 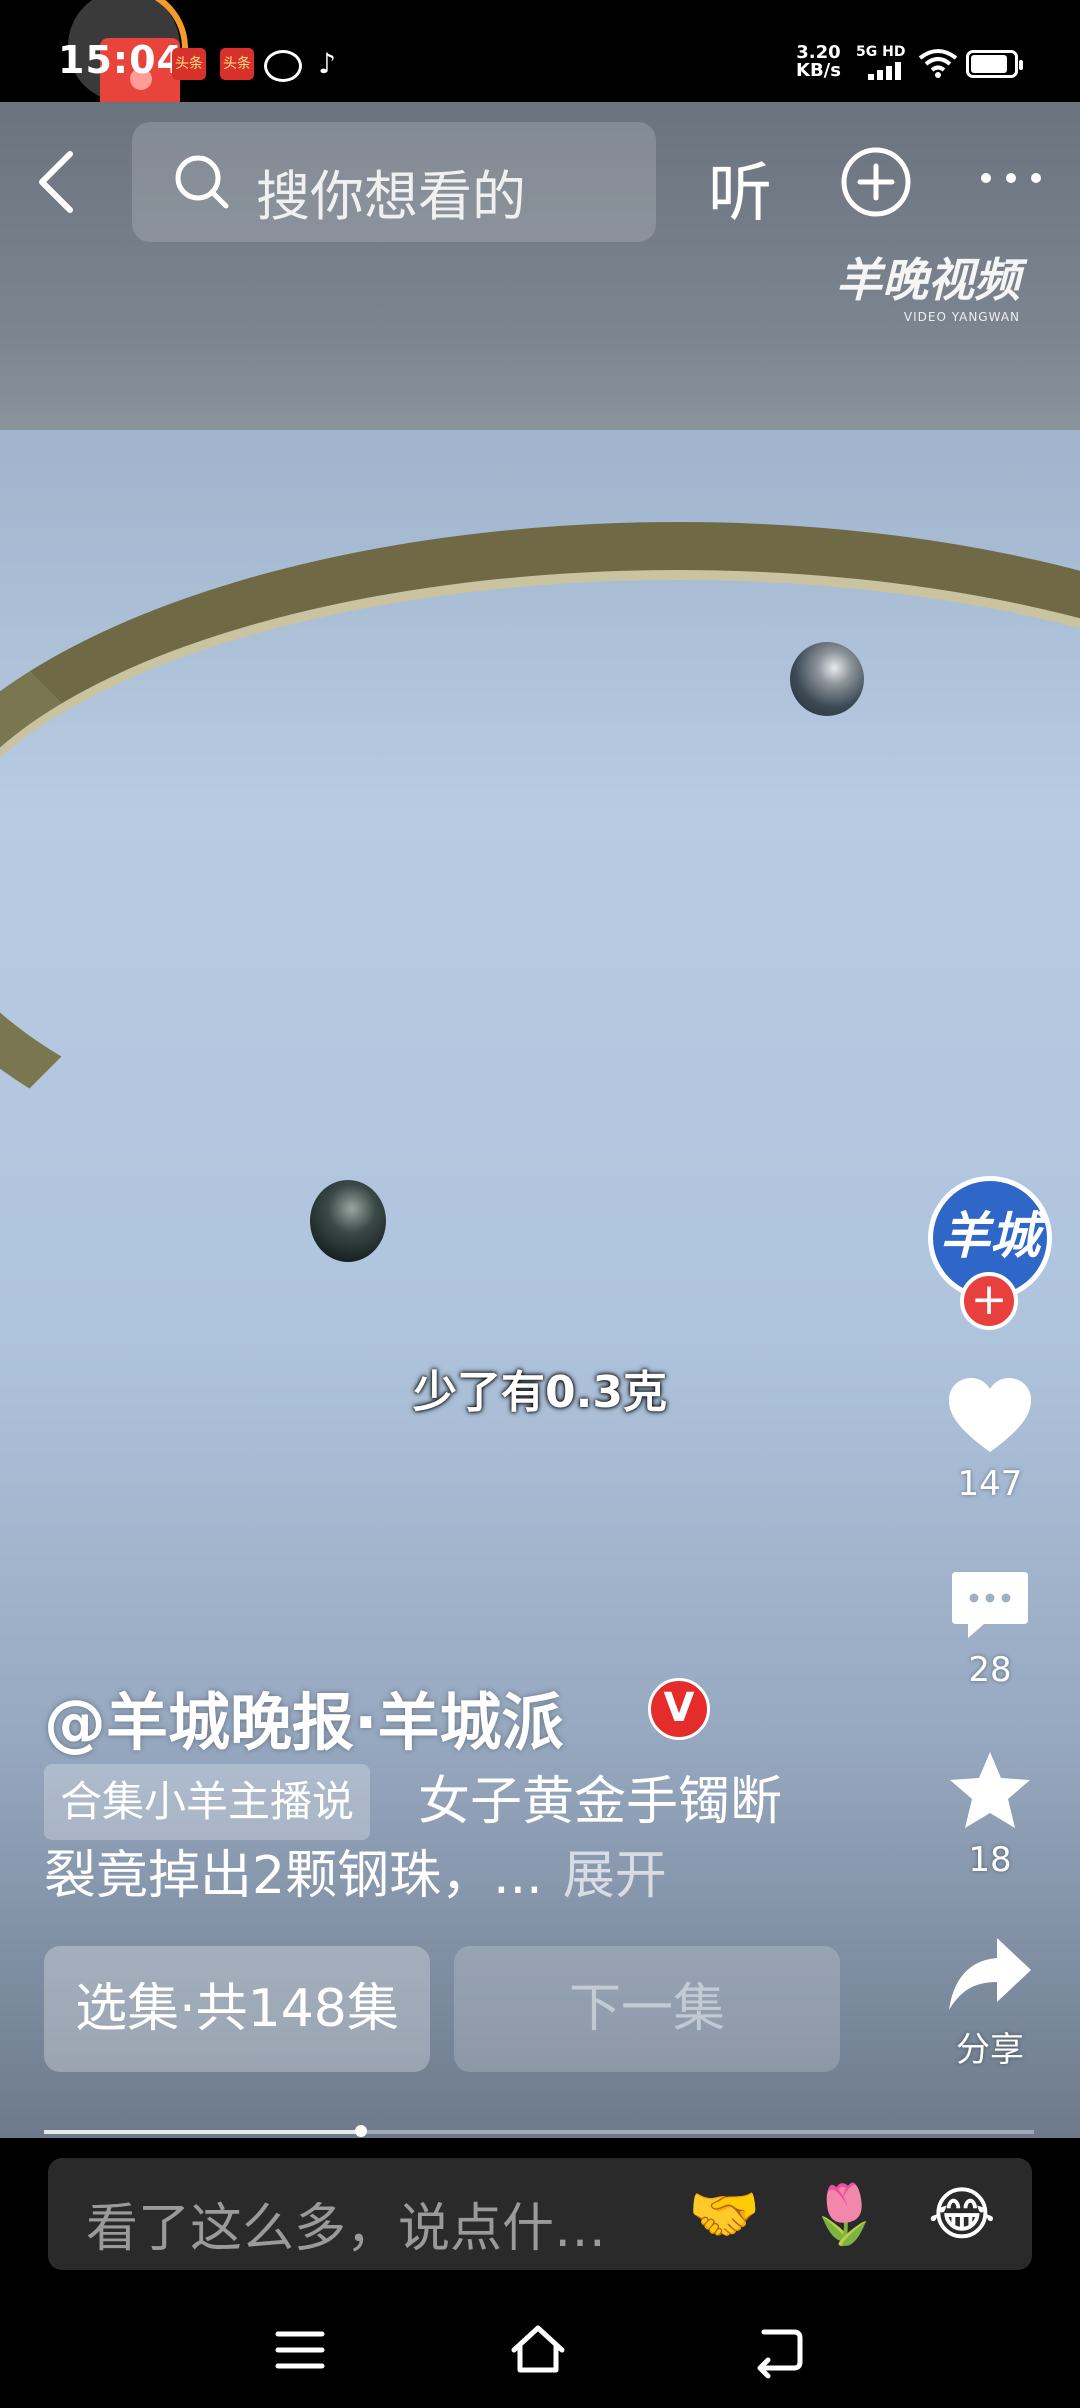 What do you see at coordinates (283, 66) in the screenshot?
I see `browser-icon` at bounding box center [283, 66].